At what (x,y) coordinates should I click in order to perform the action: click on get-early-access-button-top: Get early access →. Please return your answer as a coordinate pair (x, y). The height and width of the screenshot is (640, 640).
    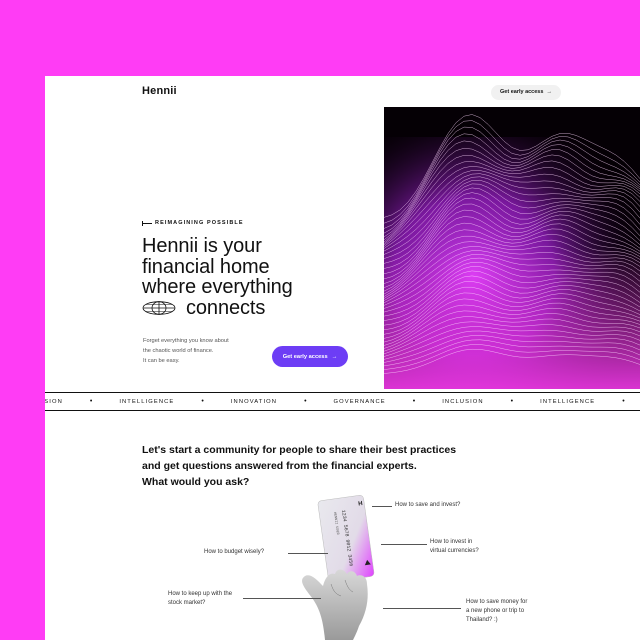
    Looking at the image, I should click on (526, 92).